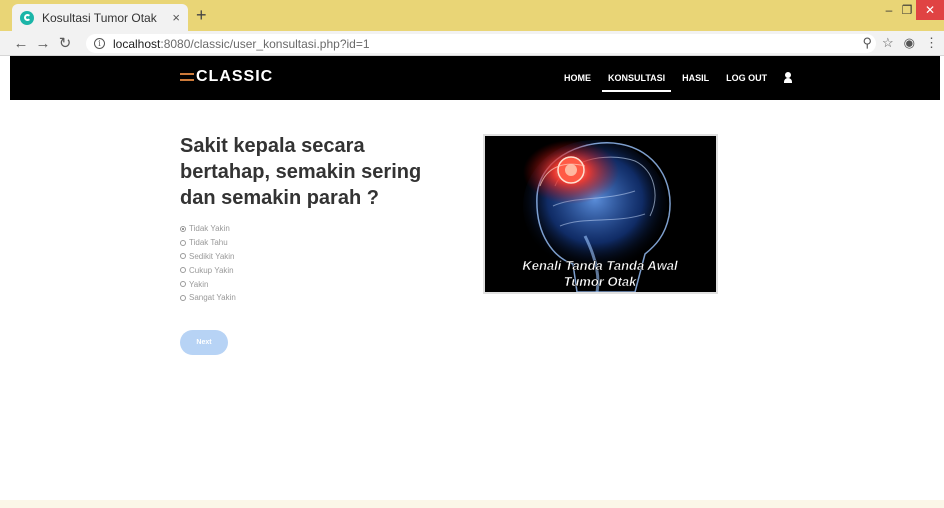  Describe the element at coordinates (900, 43) in the screenshot. I see `toolbar-actions: ⚲ ☆ ◉ ⋮` at that location.